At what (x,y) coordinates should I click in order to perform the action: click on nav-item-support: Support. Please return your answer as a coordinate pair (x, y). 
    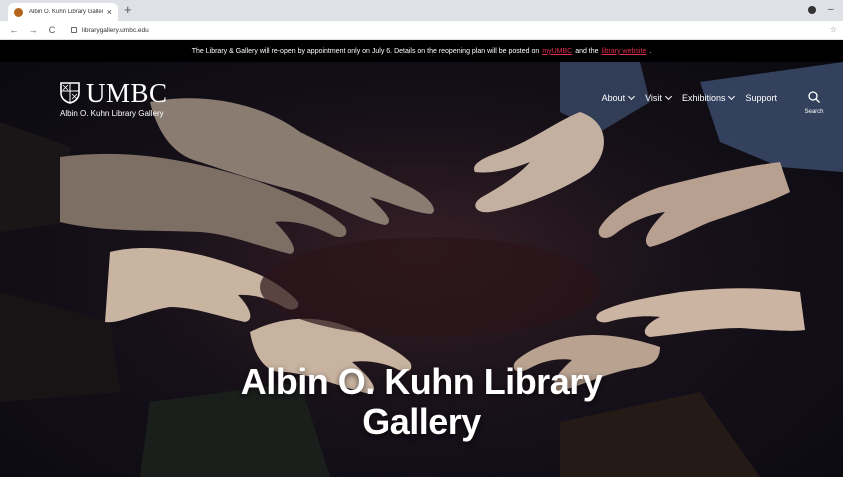
    Looking at the image, I should click on (761, 98).